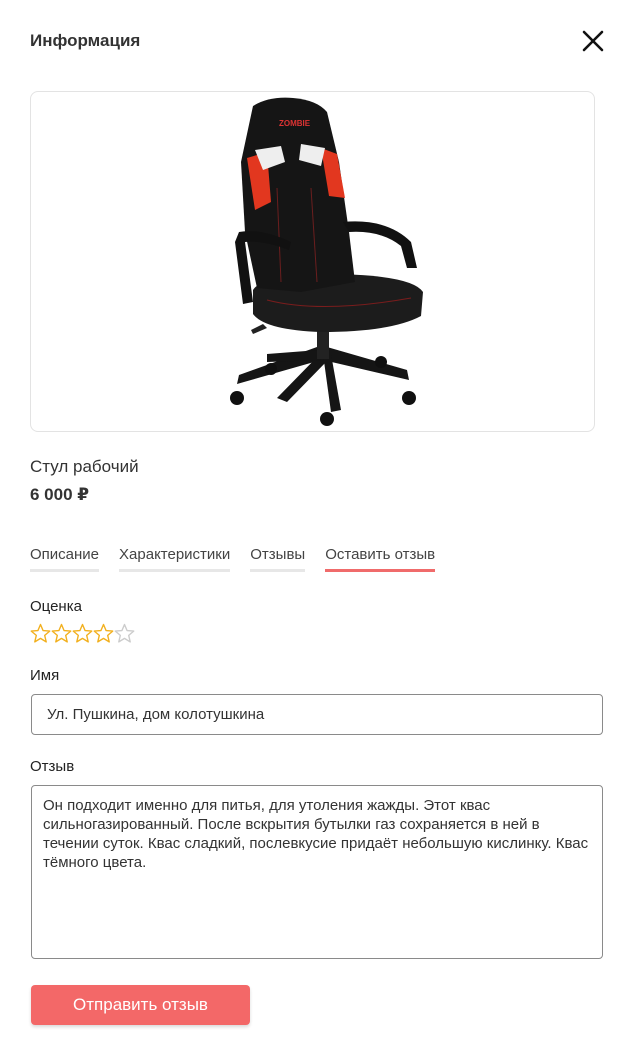 The height and width of the screenshot is (1045, 635). Describe the element at coordinates (278, 559) in the screenshot. I see `tab-reviews: Отзывы` at that location.